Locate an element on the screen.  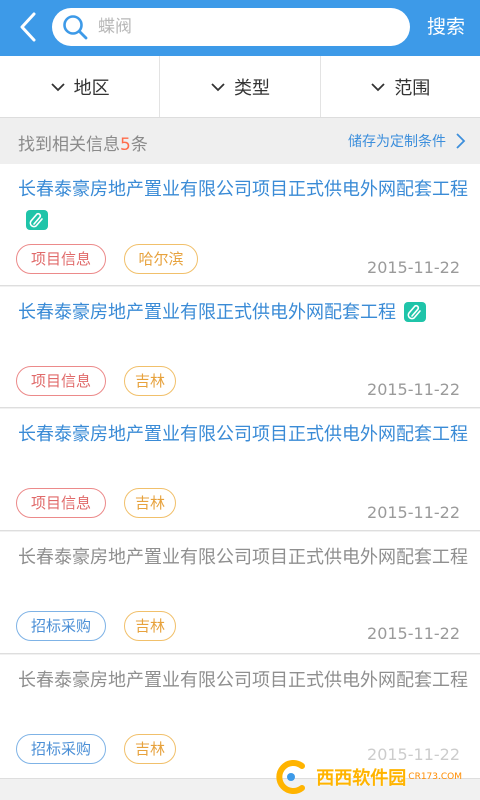
result-summary-bar: 找到相关信息5条 储存为定制条件 is located at coordinates (240, 141).